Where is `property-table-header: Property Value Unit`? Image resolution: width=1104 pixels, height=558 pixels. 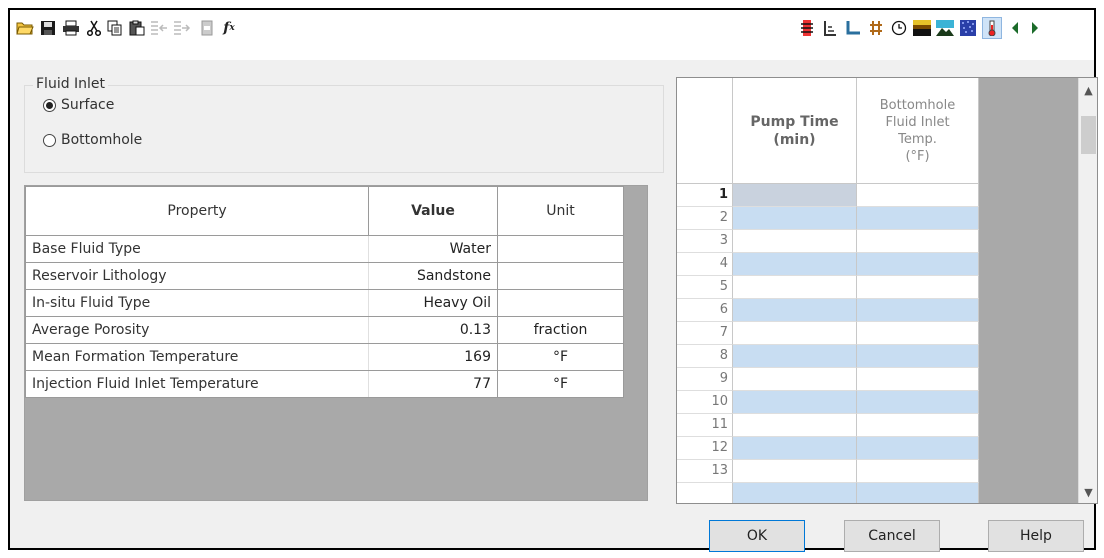
property-table-header: Property Value Unit is located at coordinates (324, 211).